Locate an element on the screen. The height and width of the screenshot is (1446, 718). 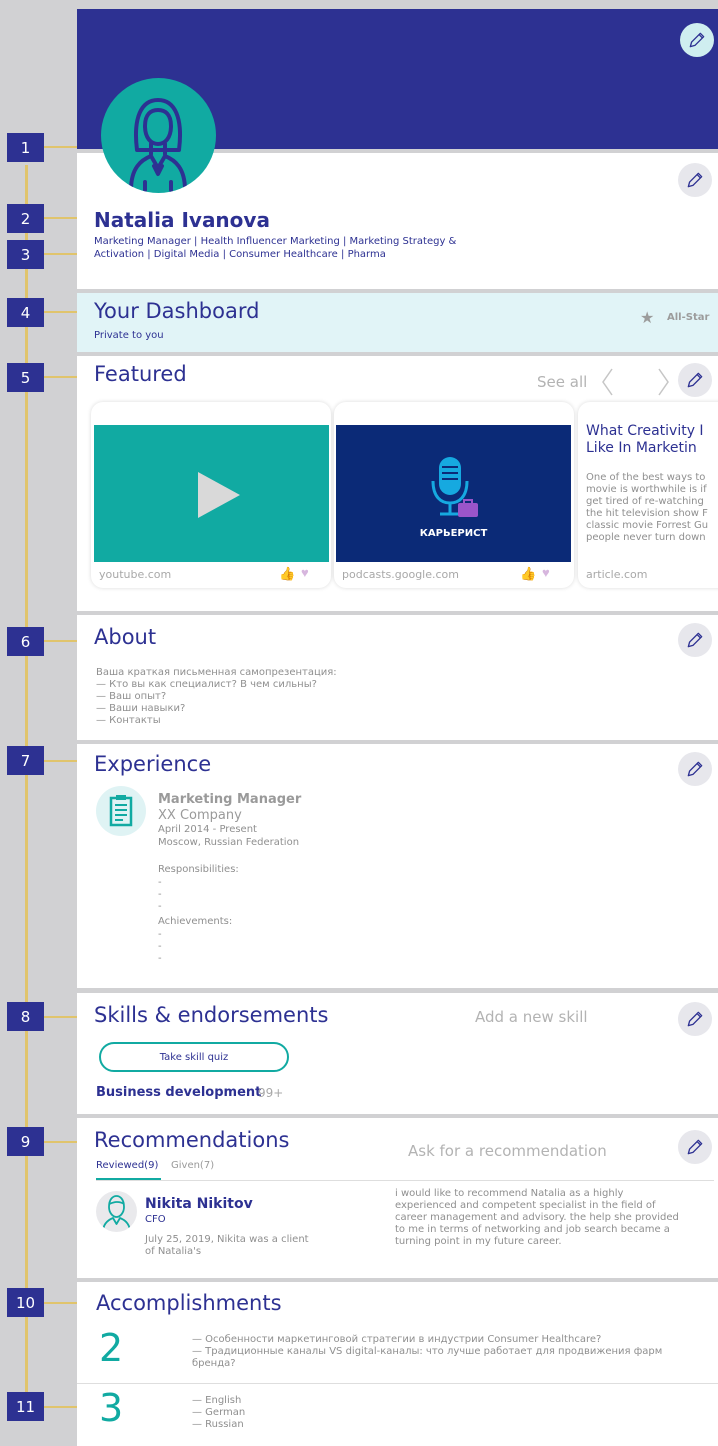
callout-8: 8 is located at coordinates (25, 1016).